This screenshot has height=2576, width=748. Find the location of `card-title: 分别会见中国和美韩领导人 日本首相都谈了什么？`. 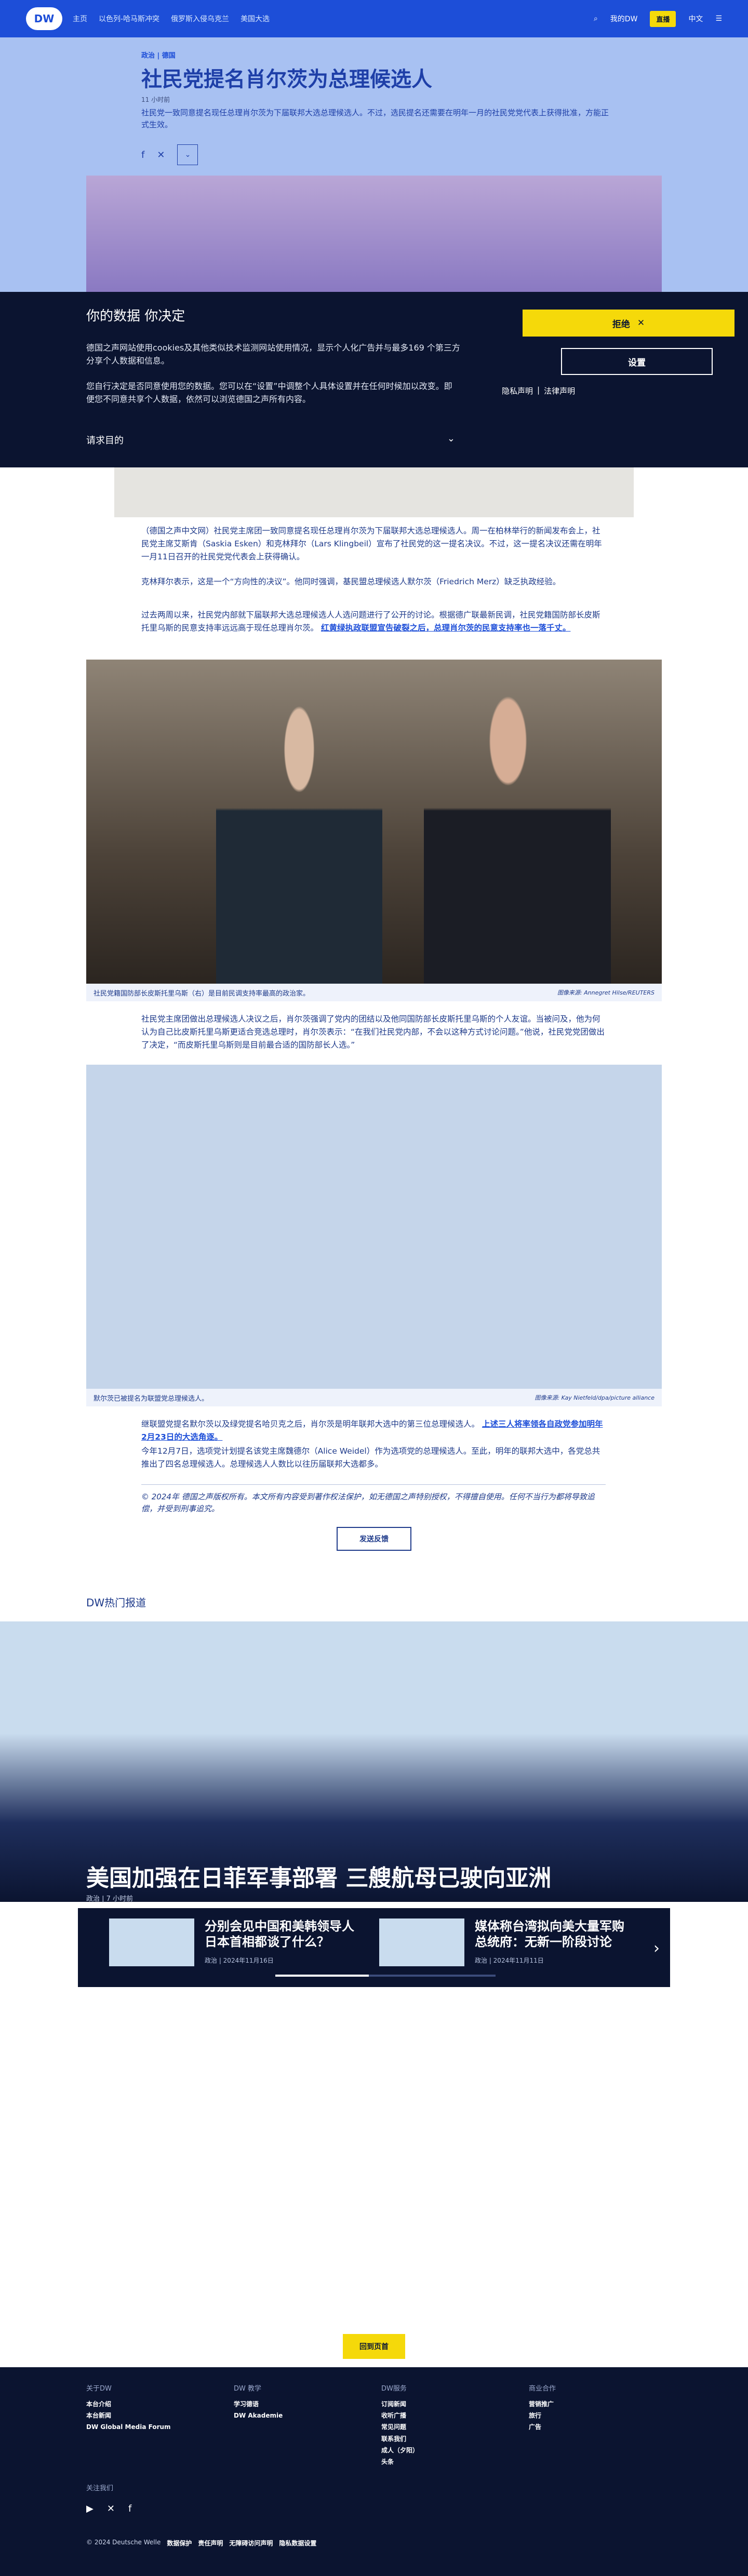

card-title: 分别会见中国和美韩领导人 日本首相都谈了什么？ is located at coordinates (279, 1934).